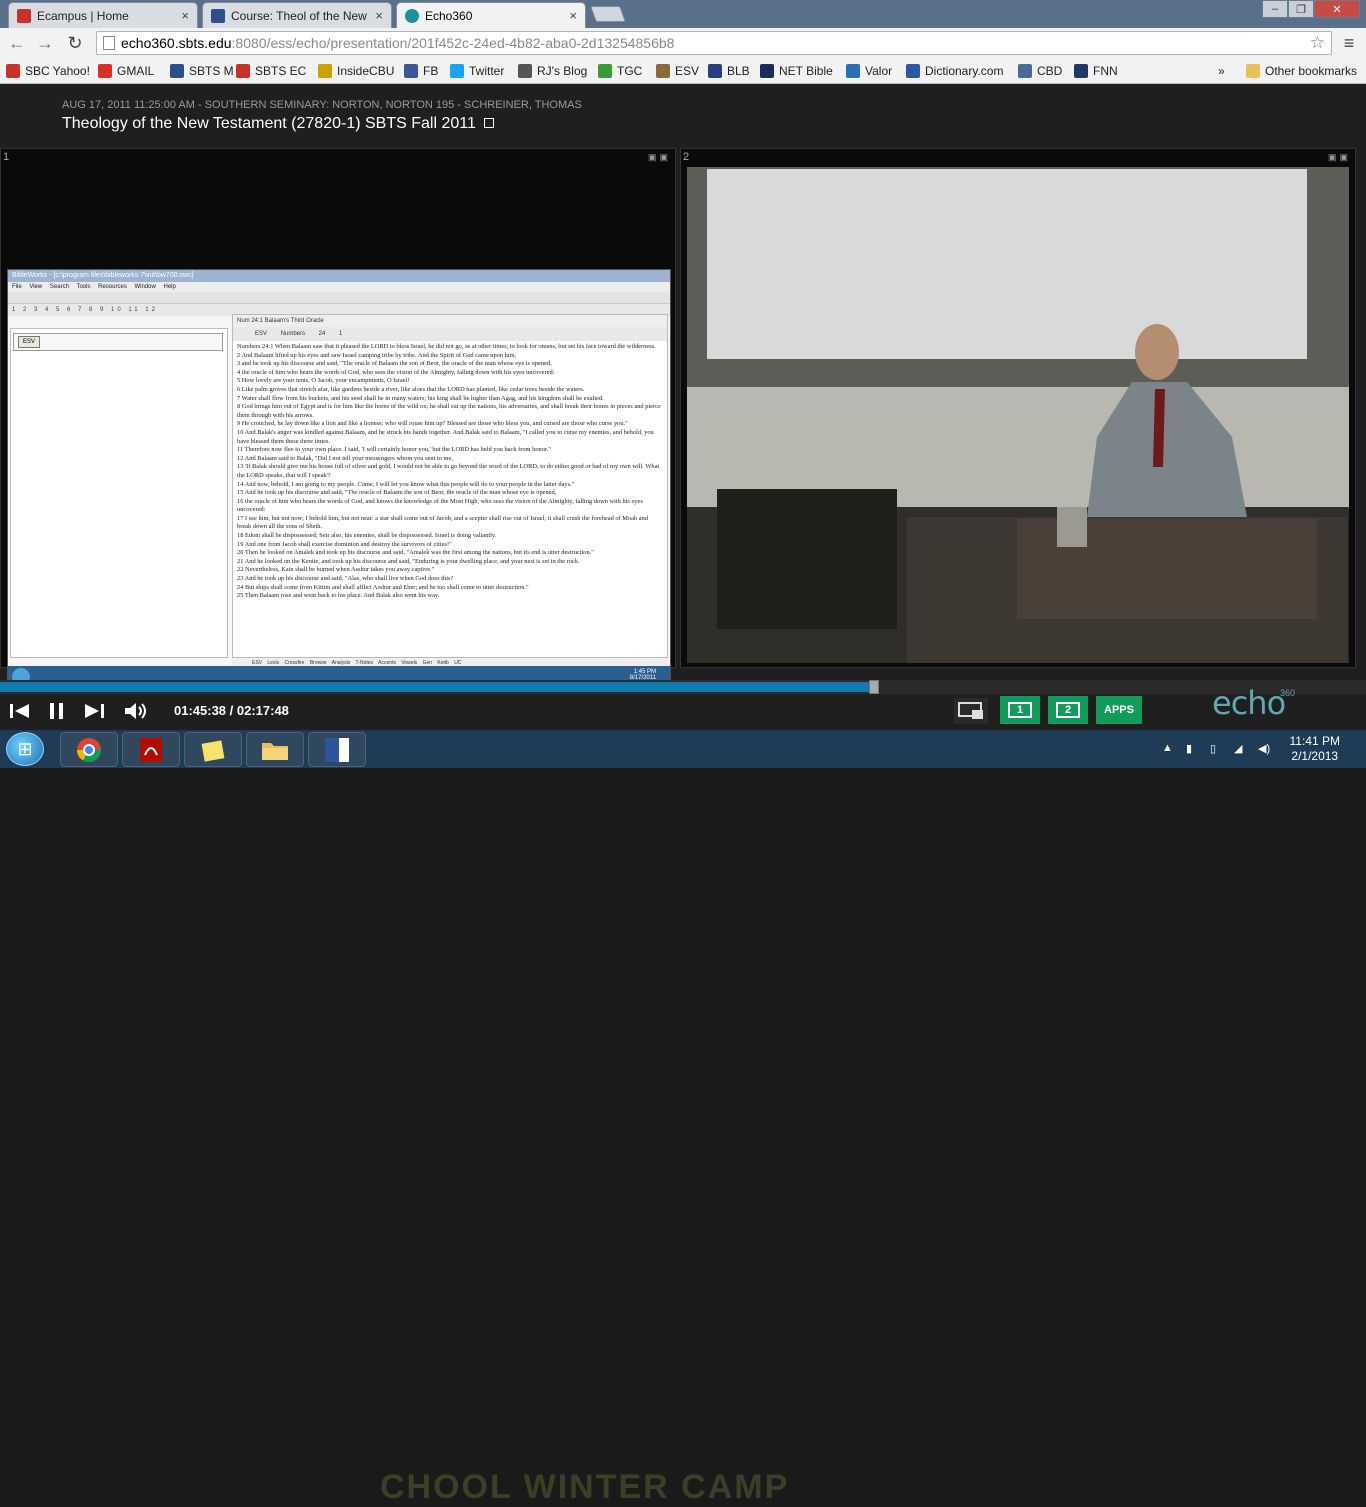 Image resolution: width=1366 pixels, height=1507 pixels. Describe the element at coordinates (1167, 748) in the screenshot. I see `show-hidden-icons: ▲` at that location.